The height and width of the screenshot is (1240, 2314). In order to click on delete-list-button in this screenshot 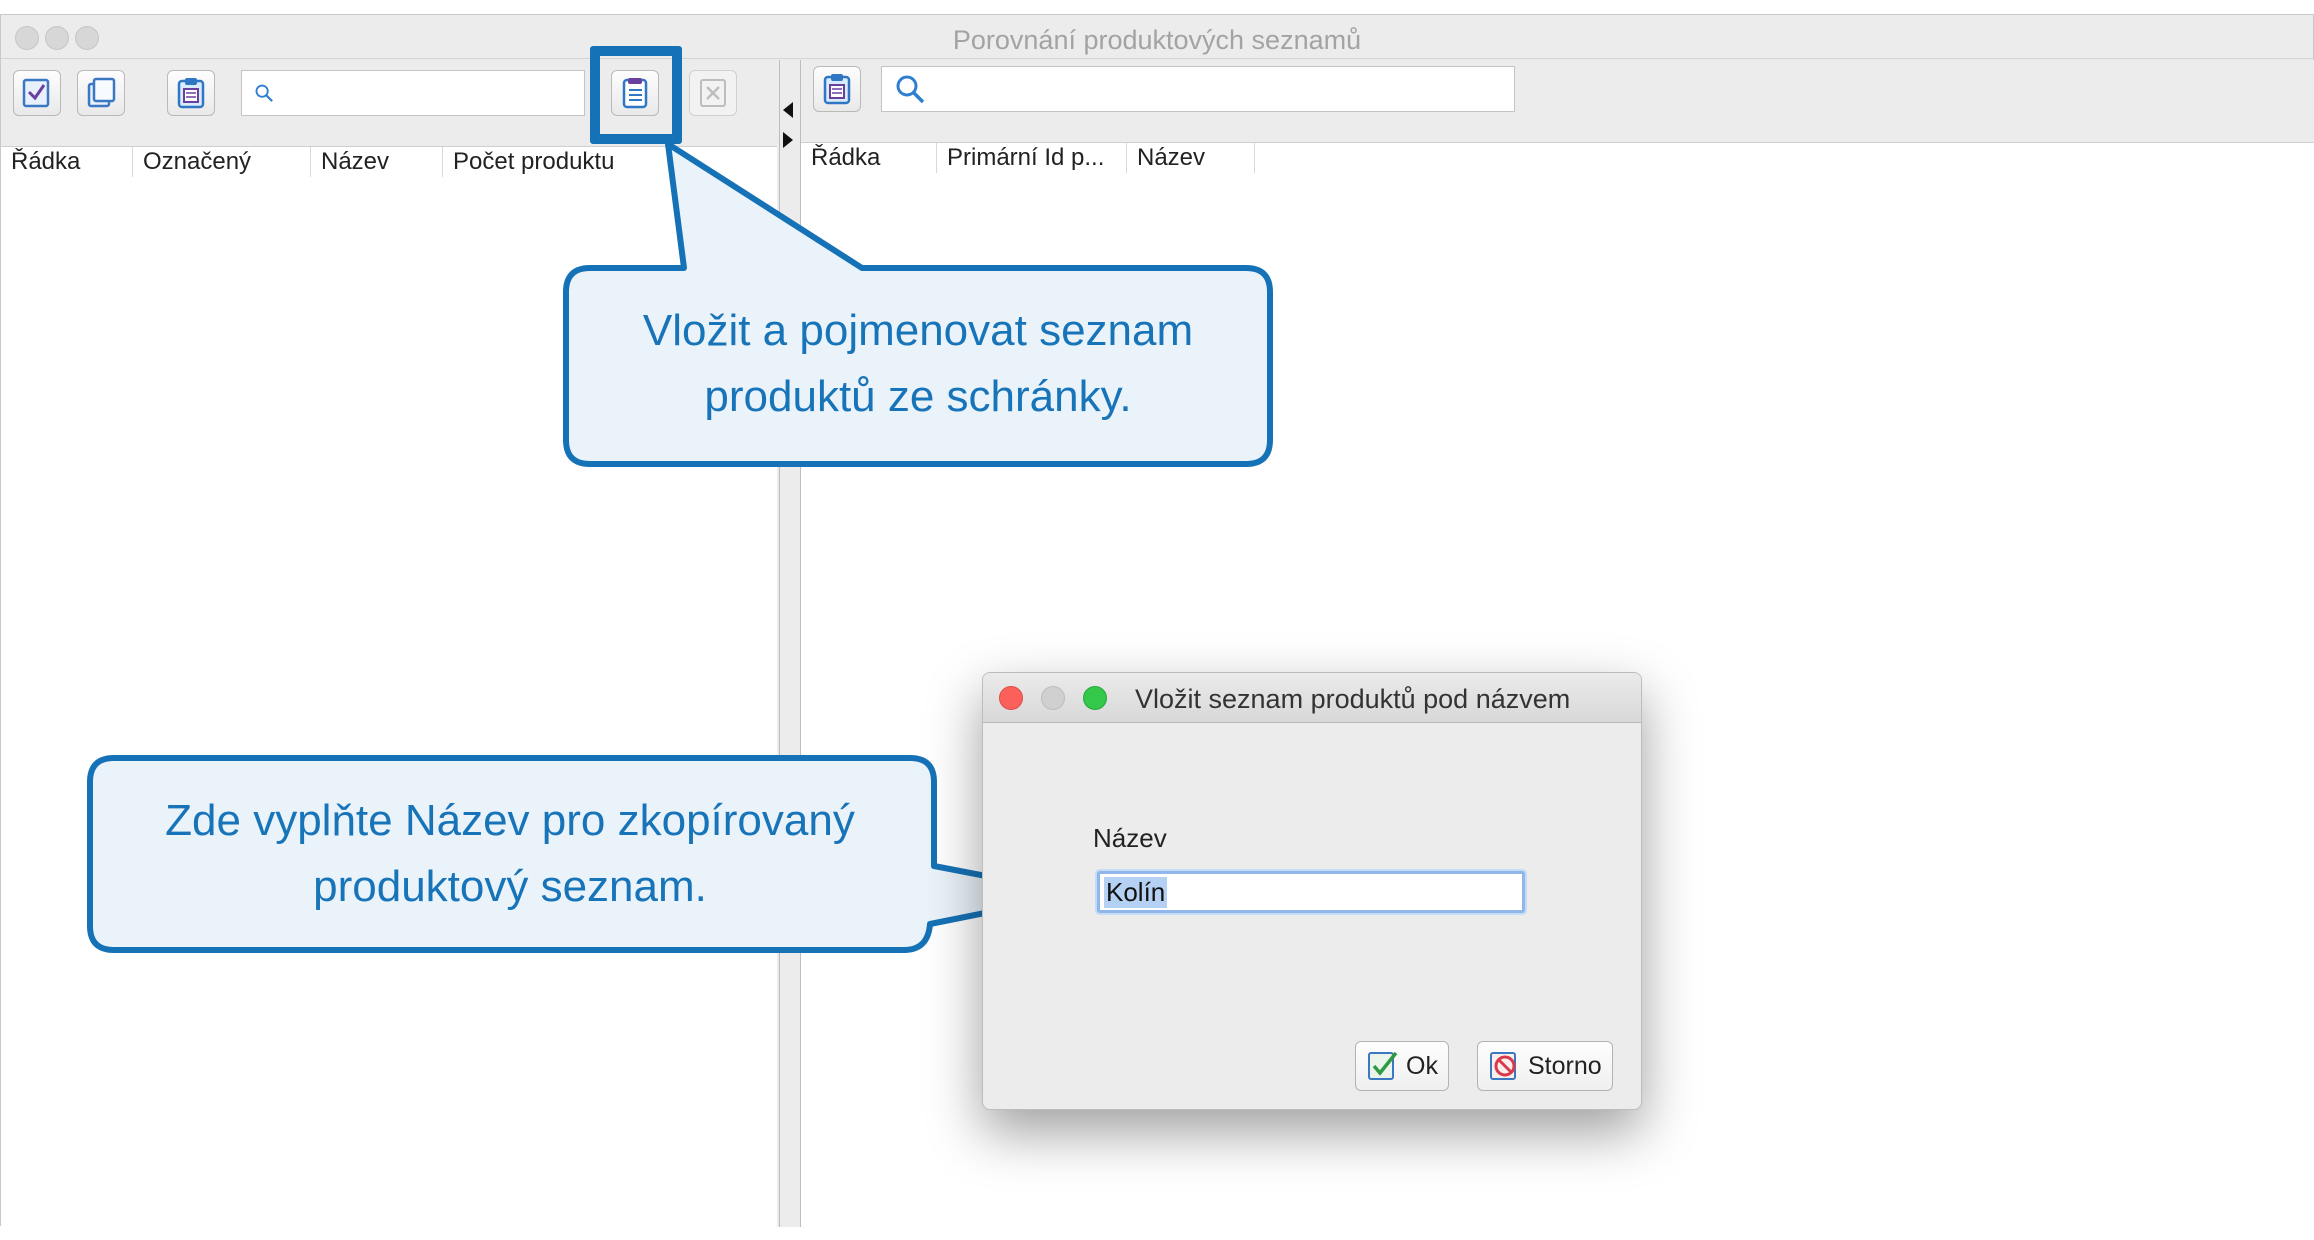, I will do `click(713, 93)`.